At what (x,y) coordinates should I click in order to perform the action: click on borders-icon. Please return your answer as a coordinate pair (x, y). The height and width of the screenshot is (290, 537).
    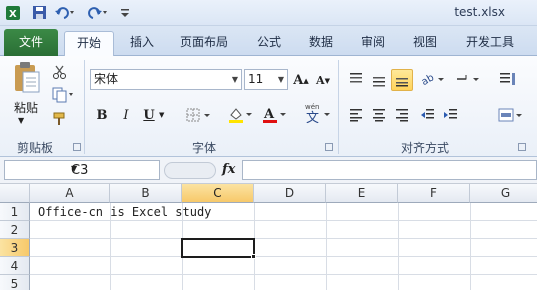
    Looking at the image, I should click on (199, 115).